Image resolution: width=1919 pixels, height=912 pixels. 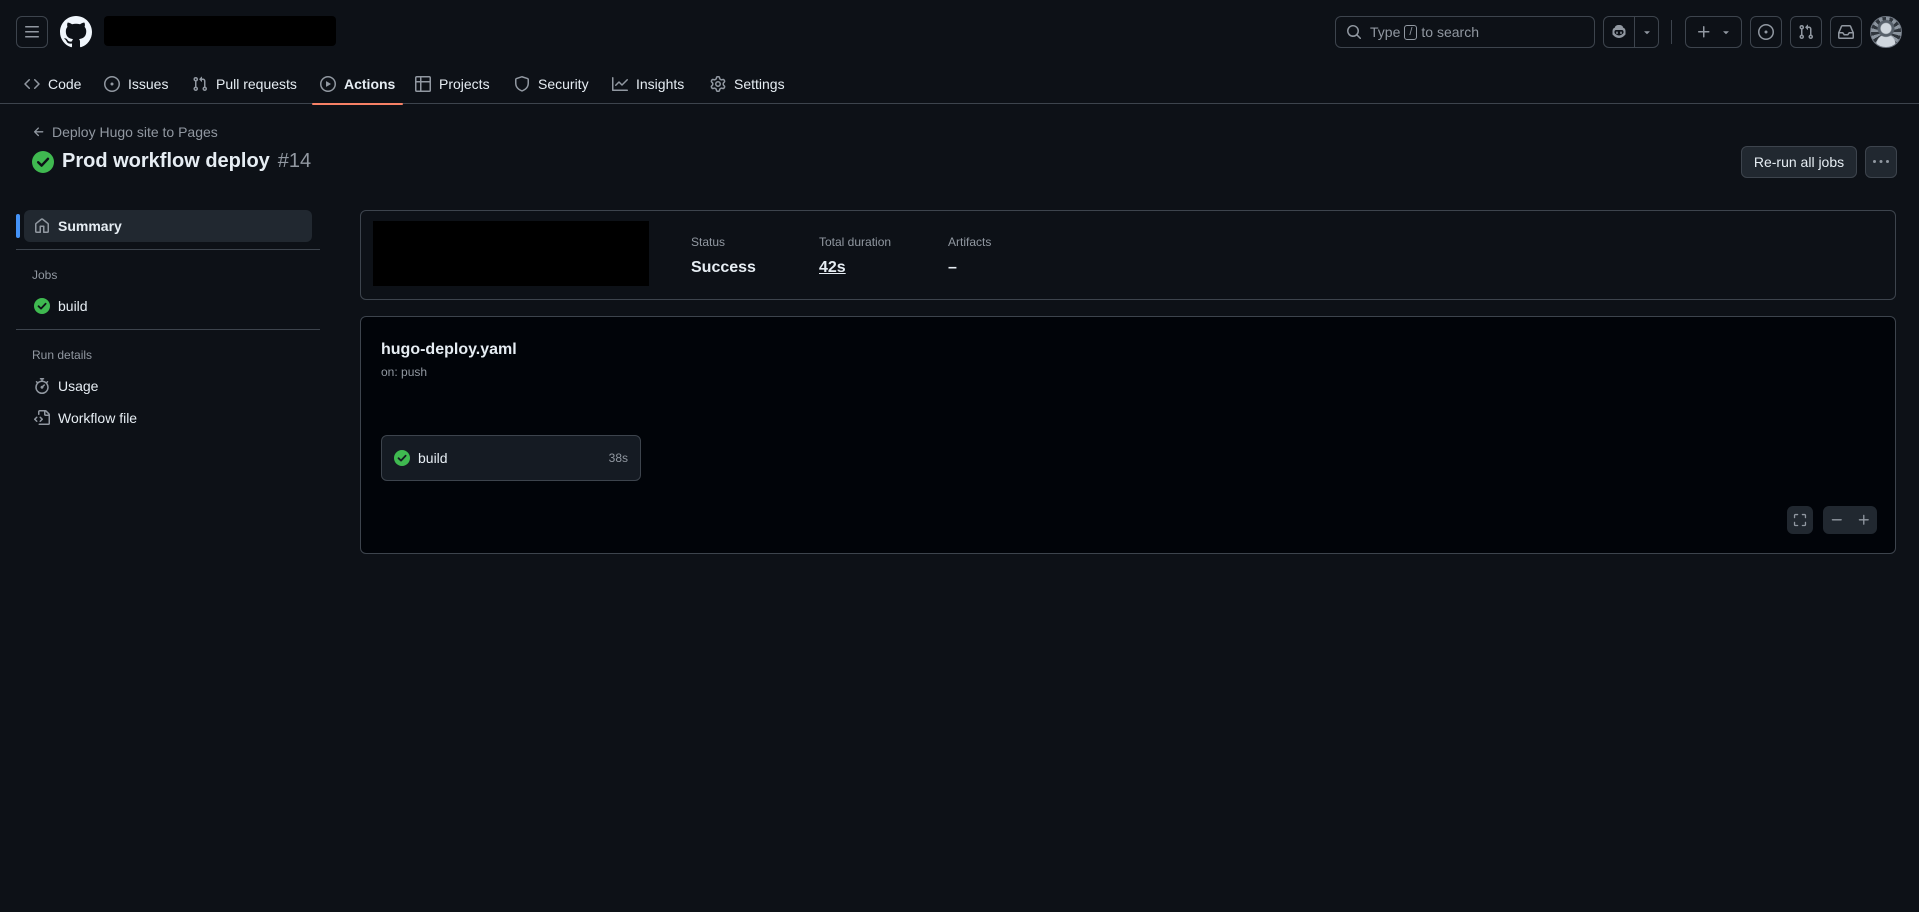 What do you see at coordinates (618, 458) in the screenshot?
I see `job-duration: 38s` at bounding box center [618, 458].